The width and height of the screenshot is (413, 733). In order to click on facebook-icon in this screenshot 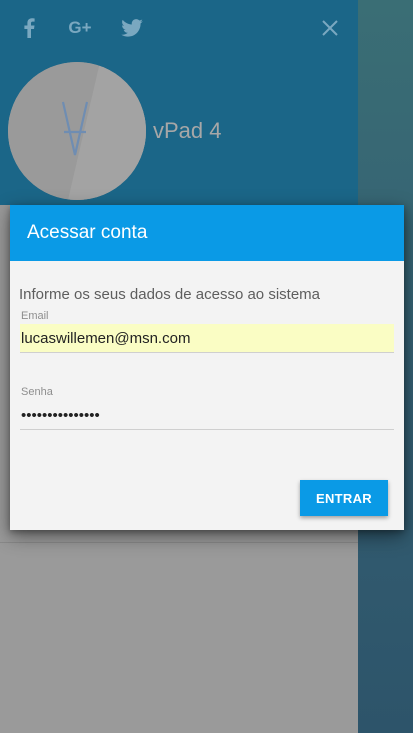, I will do `click(29, 28)`.